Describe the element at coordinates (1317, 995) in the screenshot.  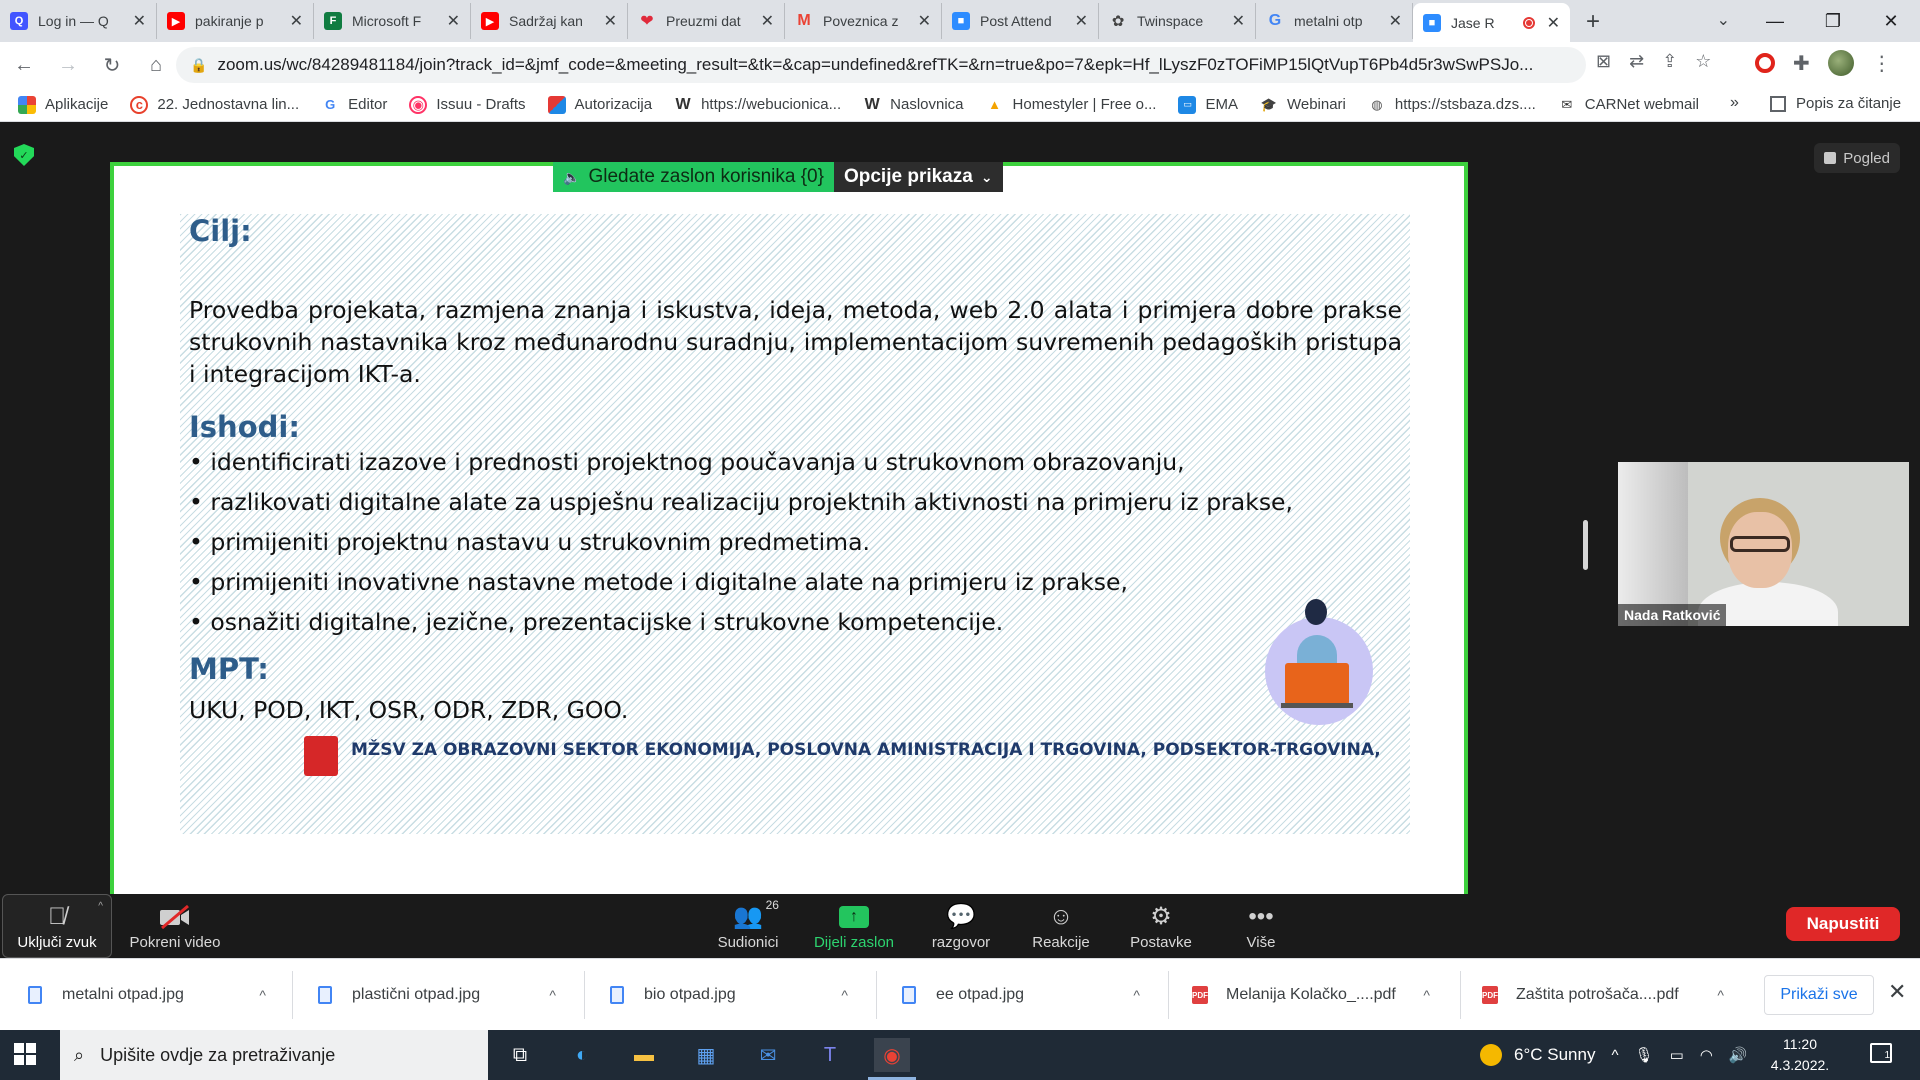
I see `download-item: PDF Melanija Kolačko_....pdf ^` at that location.